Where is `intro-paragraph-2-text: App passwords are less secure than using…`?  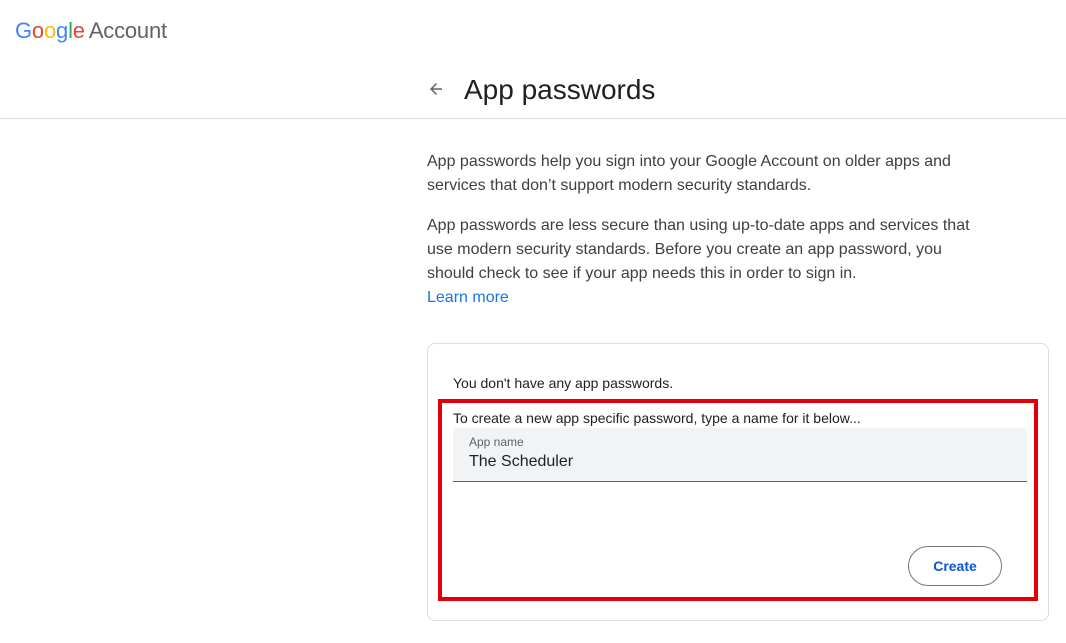
intro-paragraph-2-text: App passwords are less secure than using… is located at coordinates (698, 249).